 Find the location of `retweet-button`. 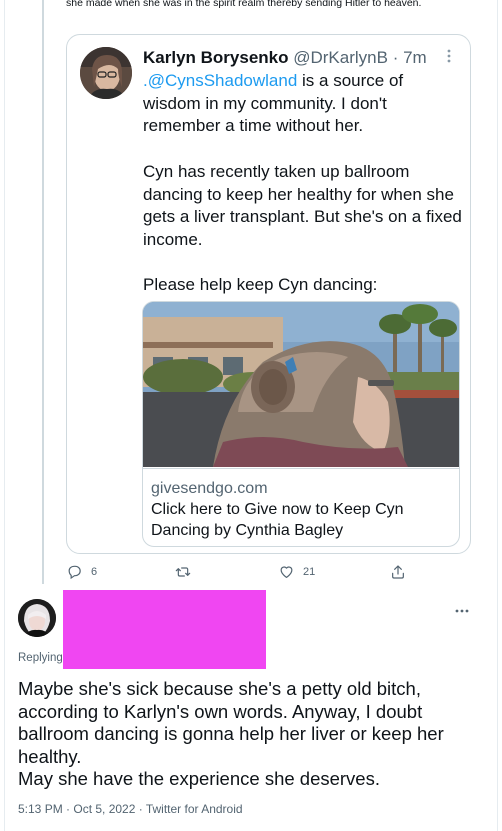

retweet-button is located at coordinates (183, 572).